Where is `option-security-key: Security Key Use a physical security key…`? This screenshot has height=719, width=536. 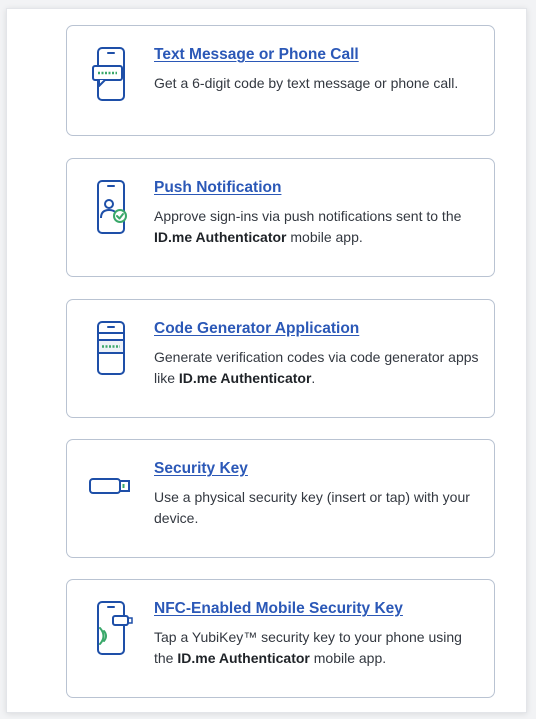 option-security-key: Security Key Use a physical security key… is located at coordinates (280, 498).